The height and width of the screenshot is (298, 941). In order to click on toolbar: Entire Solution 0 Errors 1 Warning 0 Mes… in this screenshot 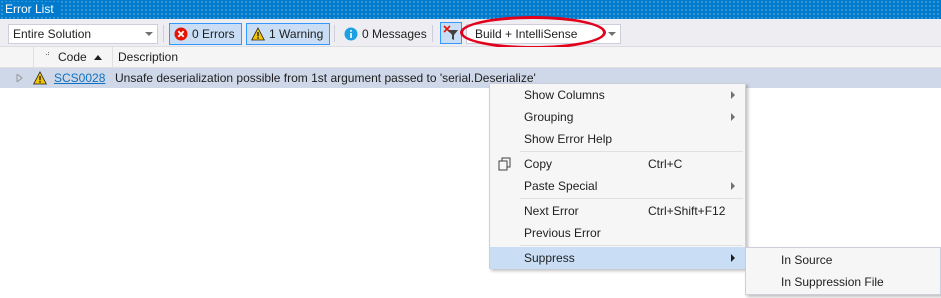, I will do `click(470, 33)`.